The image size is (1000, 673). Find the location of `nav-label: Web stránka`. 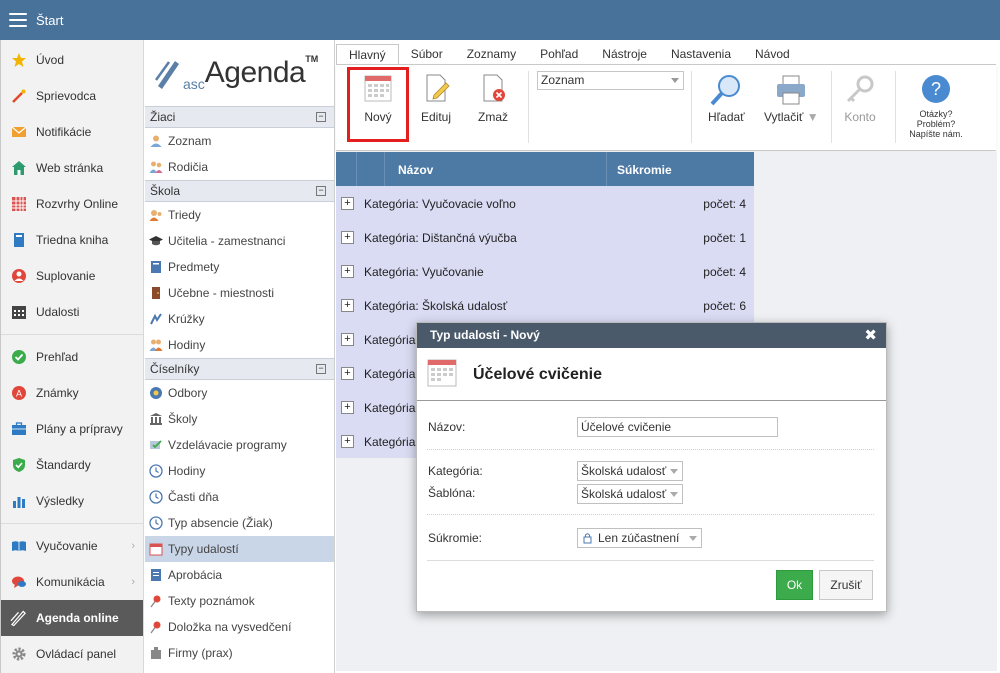

nav-label: Web stránka is located at coordinates (70, 168).